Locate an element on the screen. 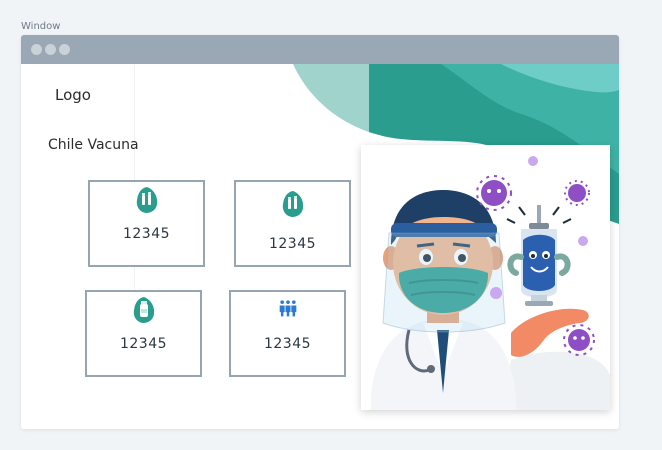 The width and height of the screenshot is (662, 450). logo: Logo is located at coordinates (73, 95).